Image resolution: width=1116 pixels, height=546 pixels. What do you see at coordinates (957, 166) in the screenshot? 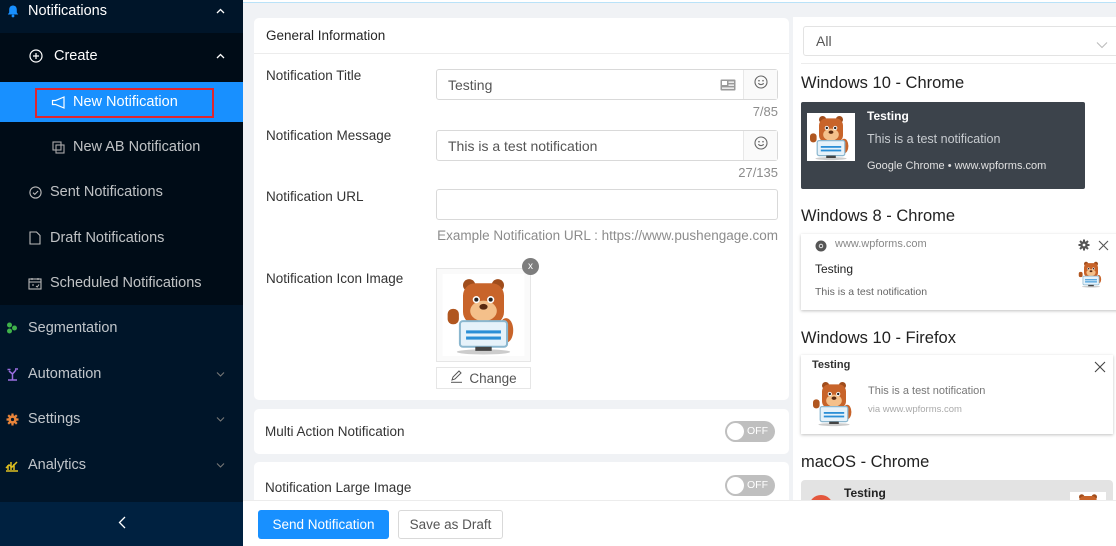
I see `notification-source: Google Chrome • www.wpforms.com` at bounding box center [957, 166].